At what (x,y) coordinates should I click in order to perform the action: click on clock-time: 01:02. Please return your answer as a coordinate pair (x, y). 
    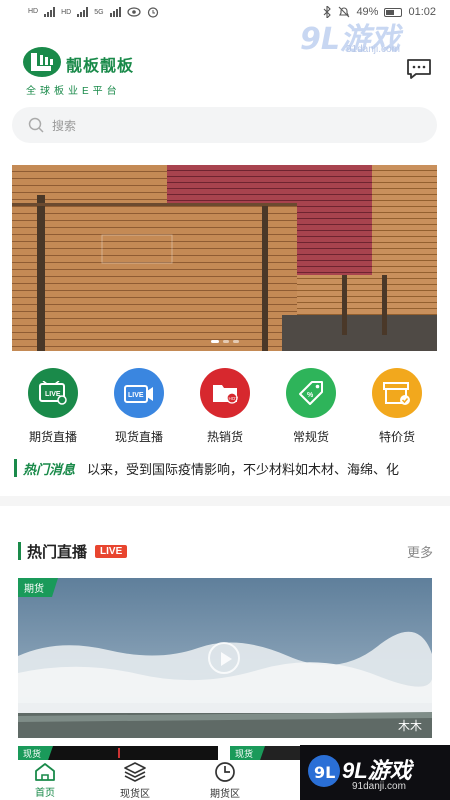
    Looking at the image, I should click on (422, 12).